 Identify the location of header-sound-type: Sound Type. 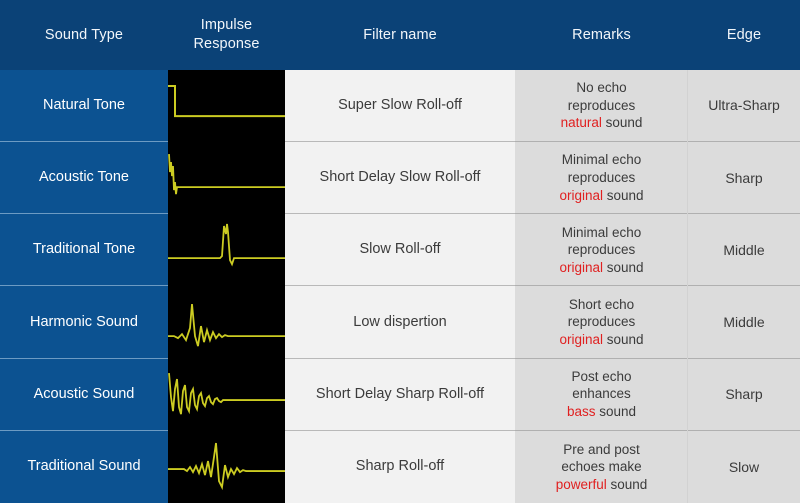
(84, 35).